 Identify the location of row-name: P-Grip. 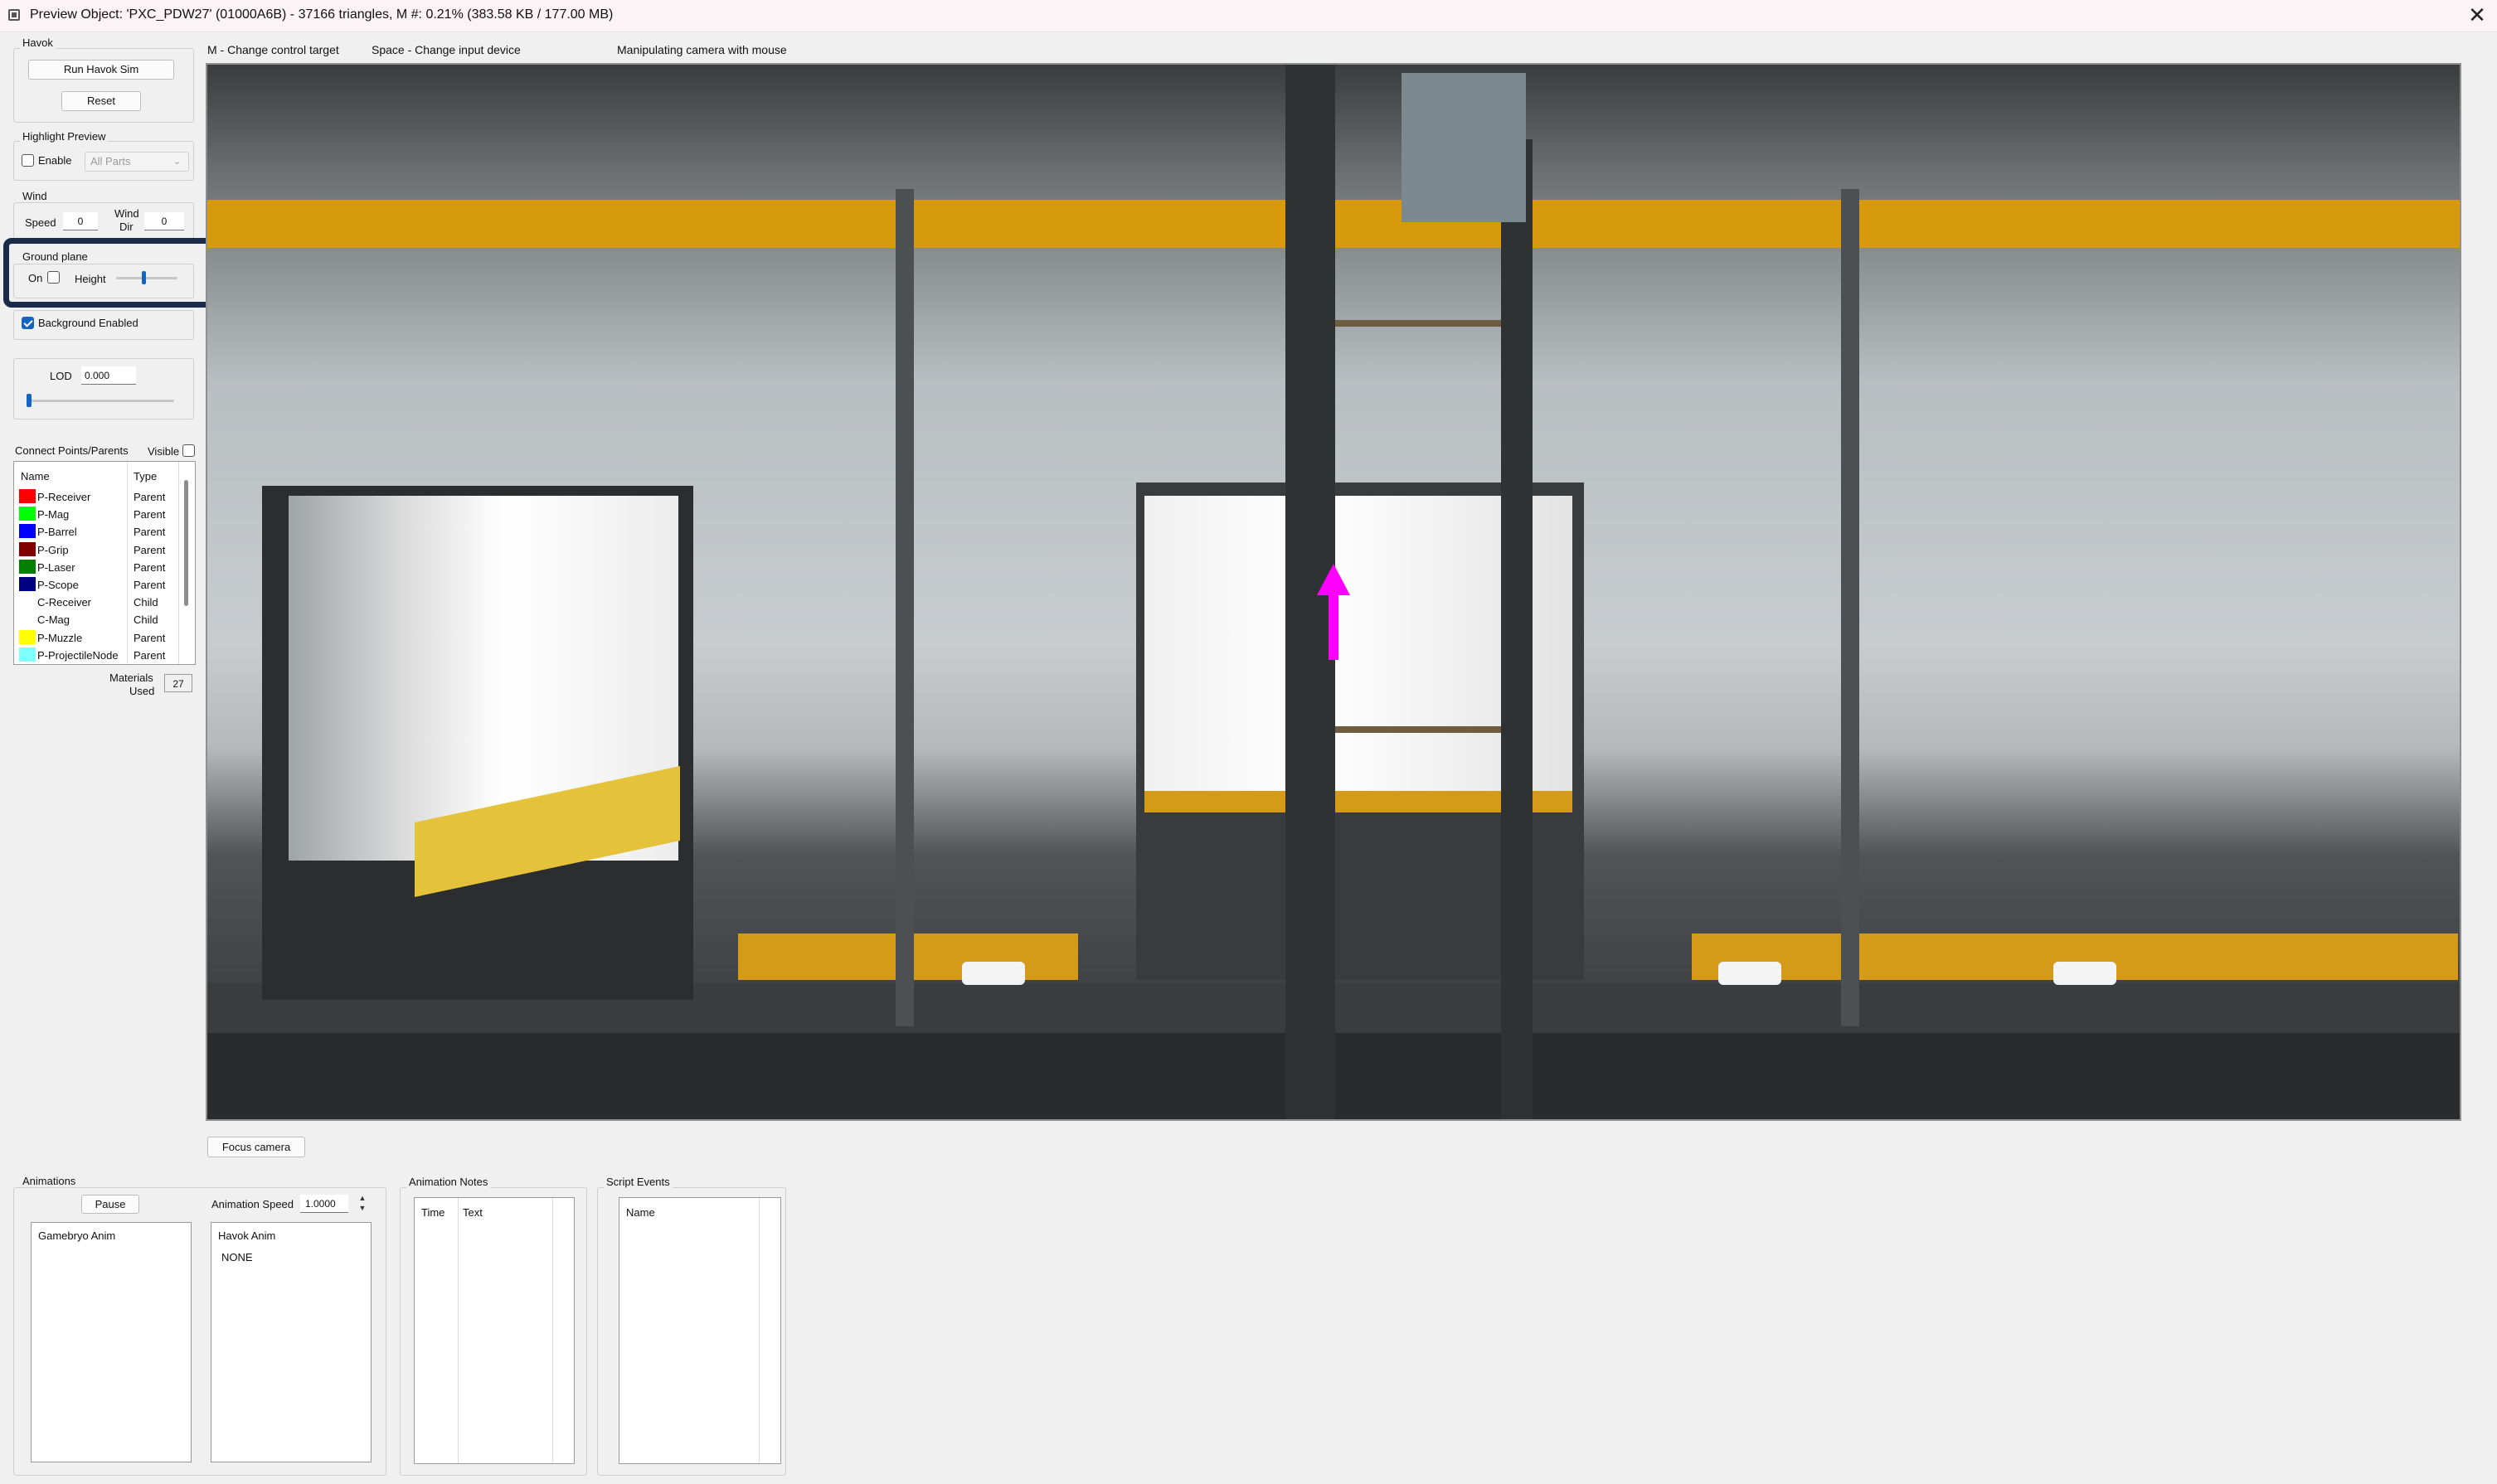
(53, 549).